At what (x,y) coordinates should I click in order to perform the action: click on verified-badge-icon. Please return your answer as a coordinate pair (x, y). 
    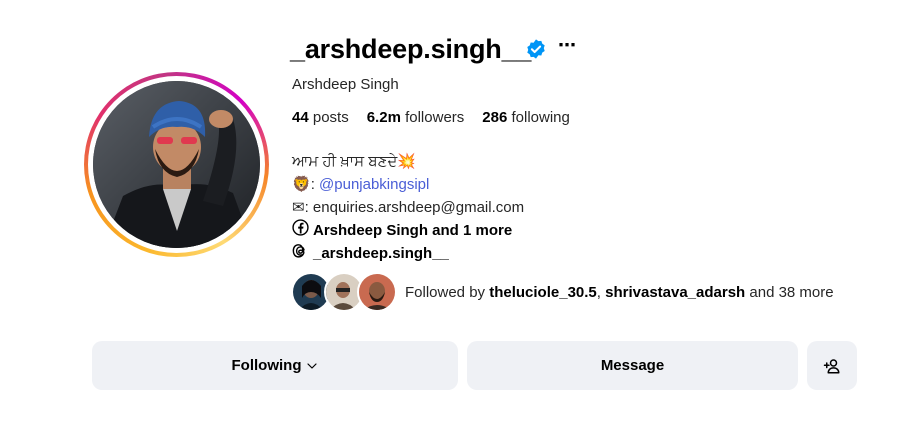
    Looking at the image, I should click on (536, 51).